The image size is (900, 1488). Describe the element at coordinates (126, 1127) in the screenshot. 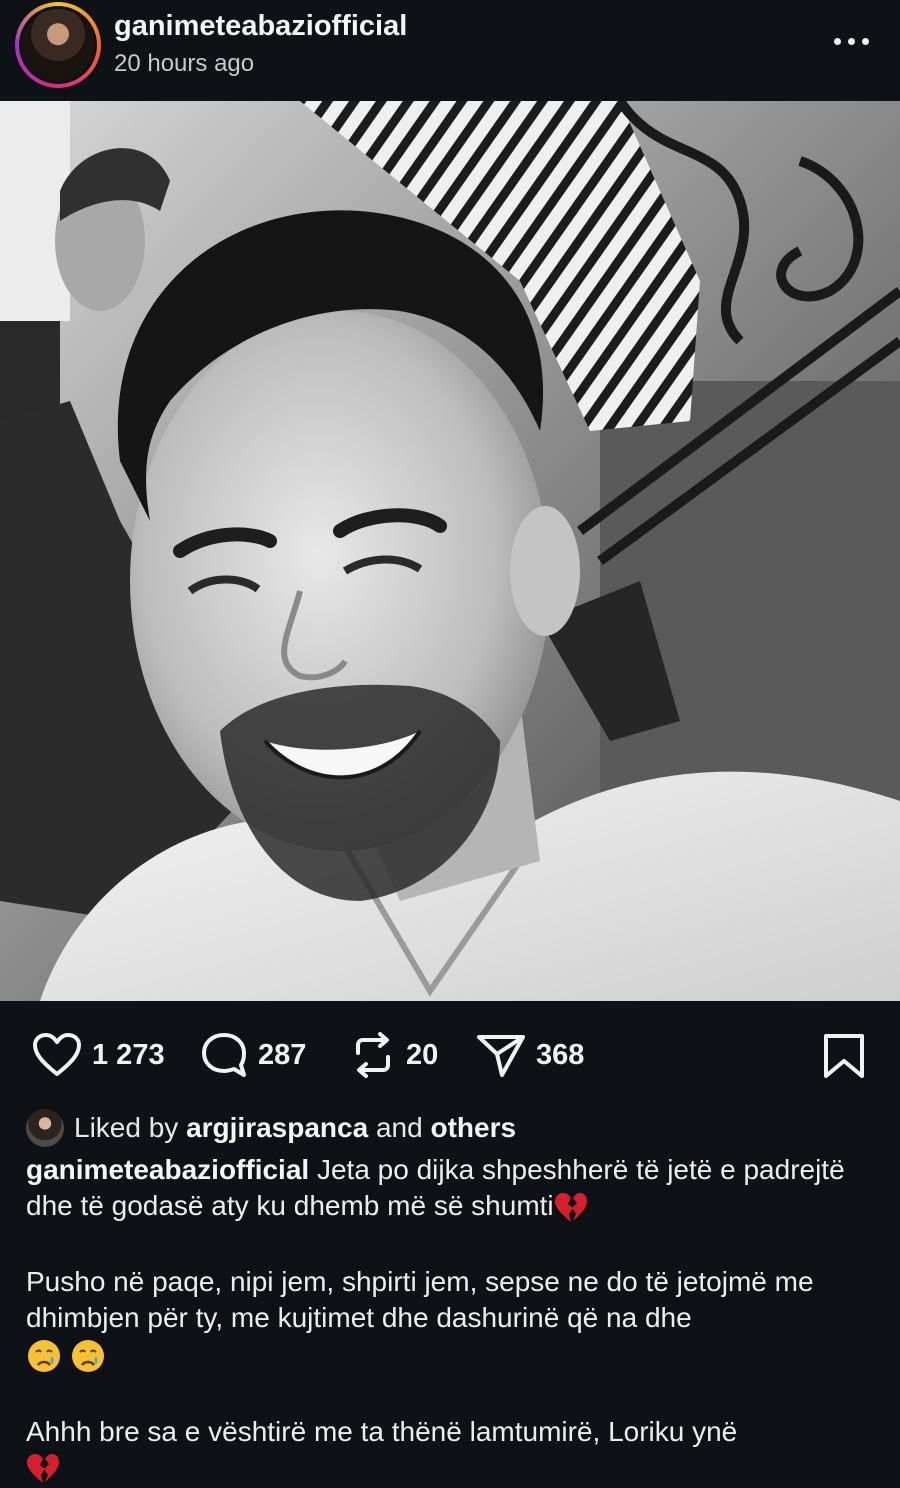

I see `liked-by-prefix: Liked by` at that location.